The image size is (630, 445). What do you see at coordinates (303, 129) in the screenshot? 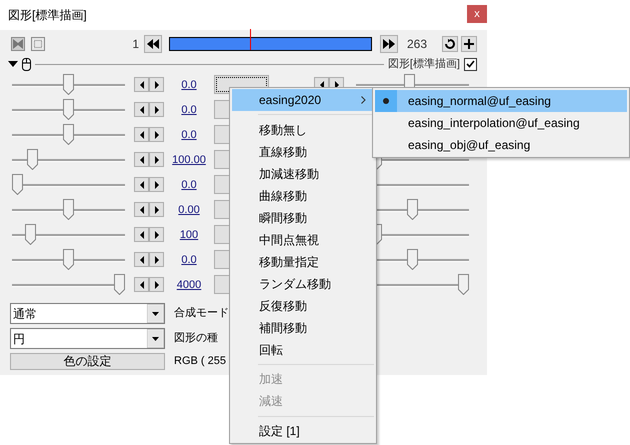
I see `menu-item: 移動無し` at bounding box center [303, 129].